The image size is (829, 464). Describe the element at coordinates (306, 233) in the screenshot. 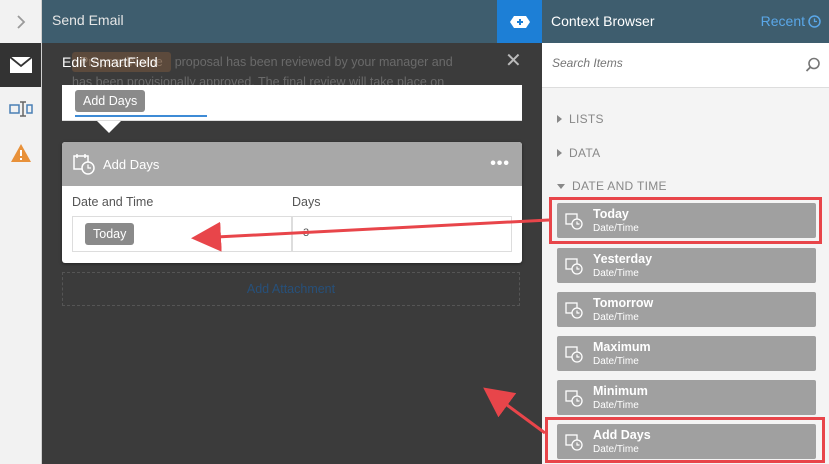

I see `days-value: 3` at that location.